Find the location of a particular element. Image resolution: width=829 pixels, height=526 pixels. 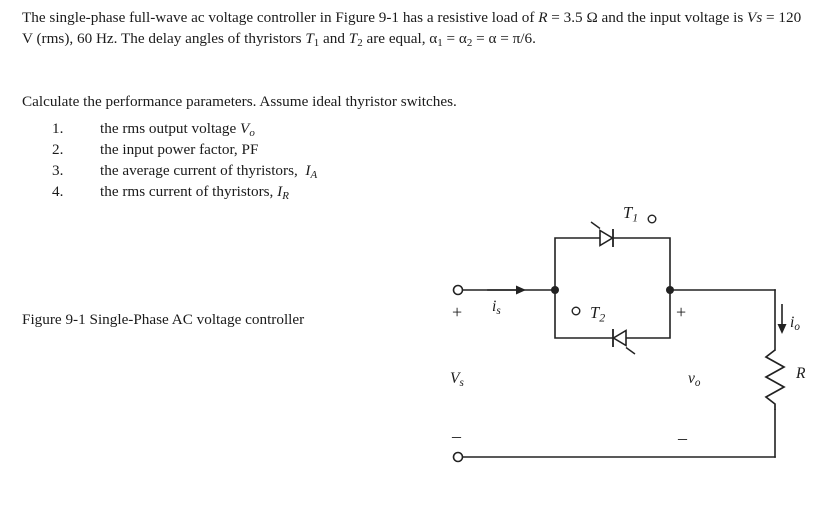

gate-terminal-t1 is located at coordinates (652, 219).